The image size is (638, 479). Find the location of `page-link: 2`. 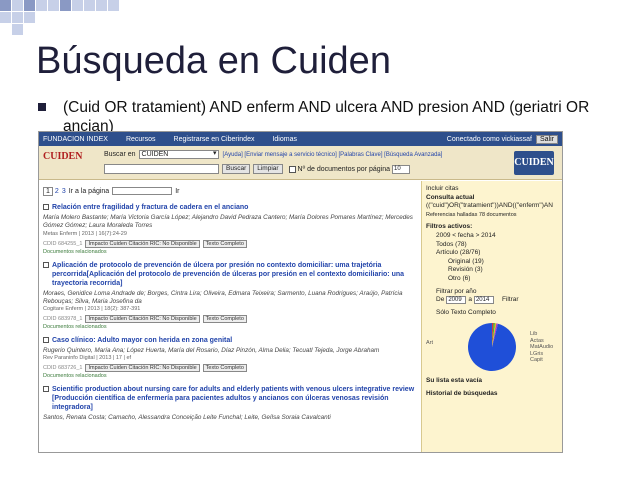

page-link: 2 is located at coordinates (57, 191).